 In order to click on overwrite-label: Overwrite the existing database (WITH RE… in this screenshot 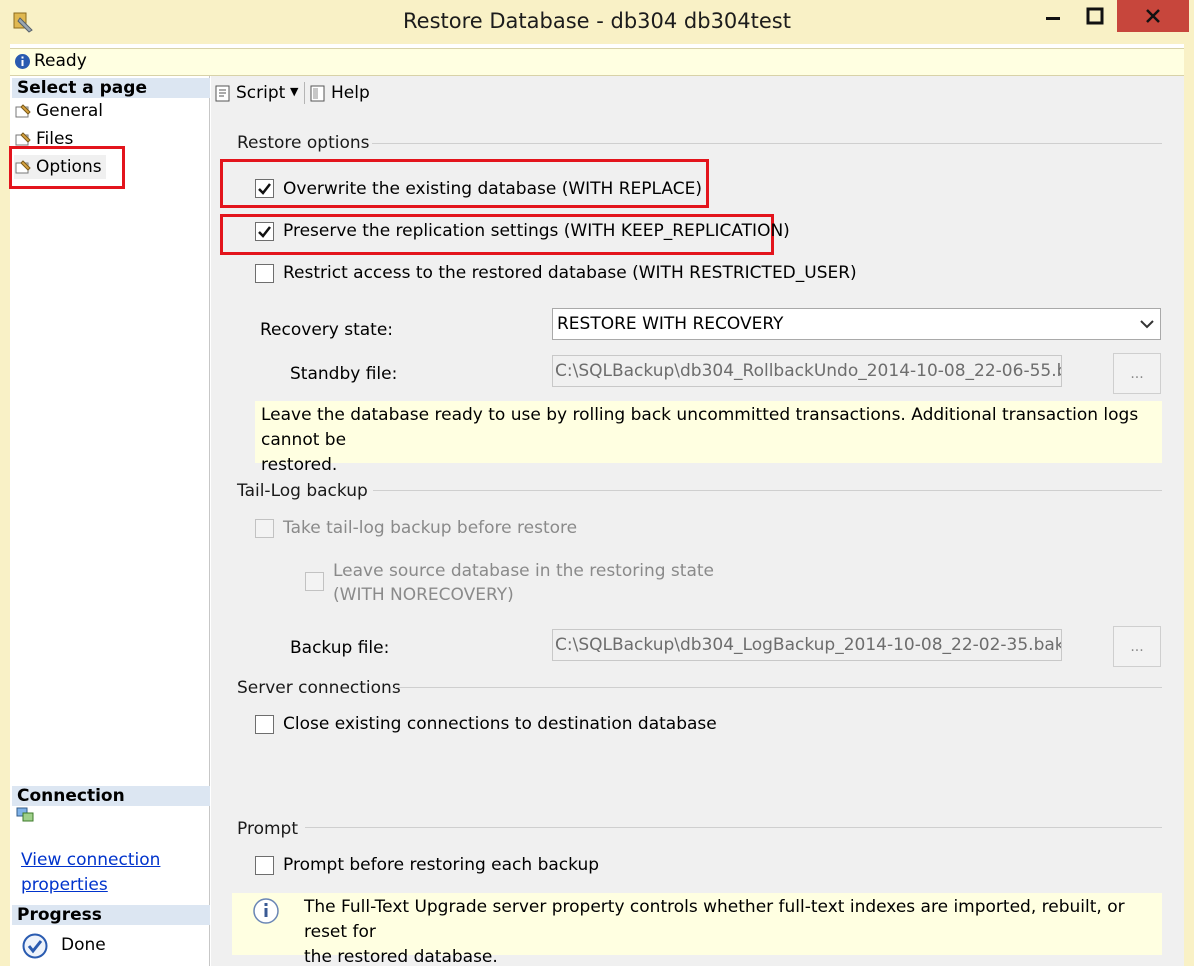, I will do `click(492, 189)`.